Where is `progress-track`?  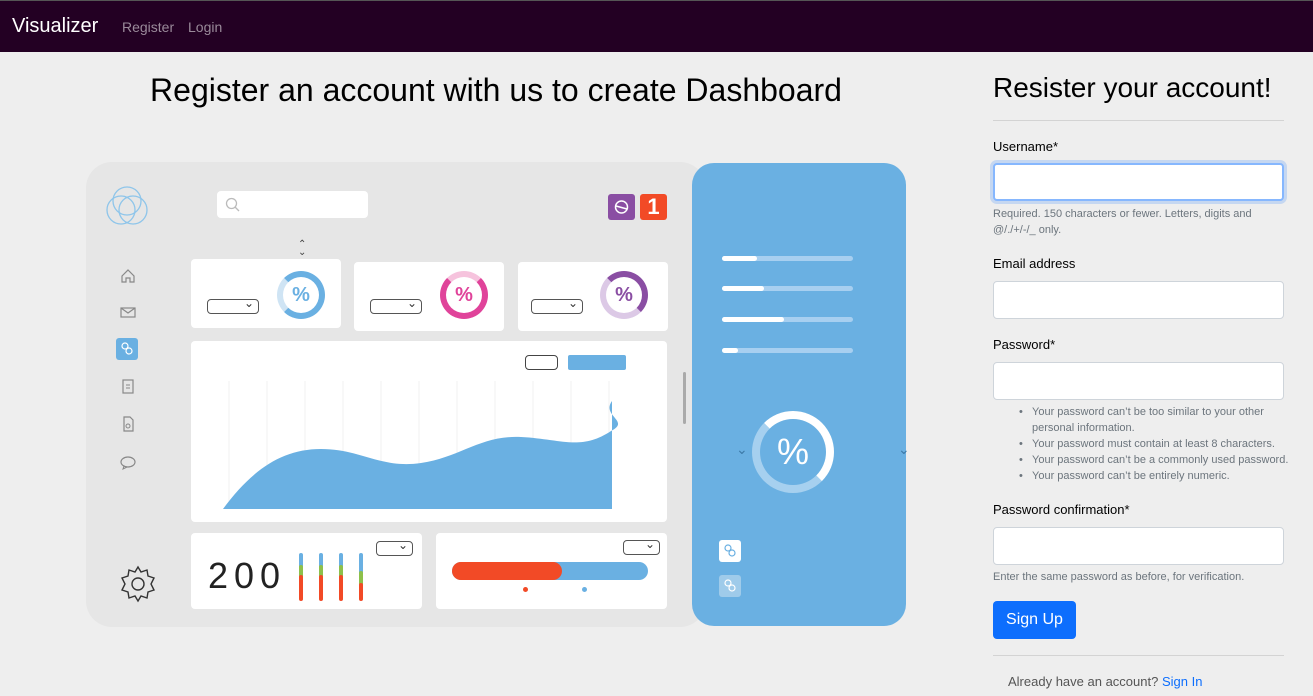
progress-track is located at coordinates (550, 571).